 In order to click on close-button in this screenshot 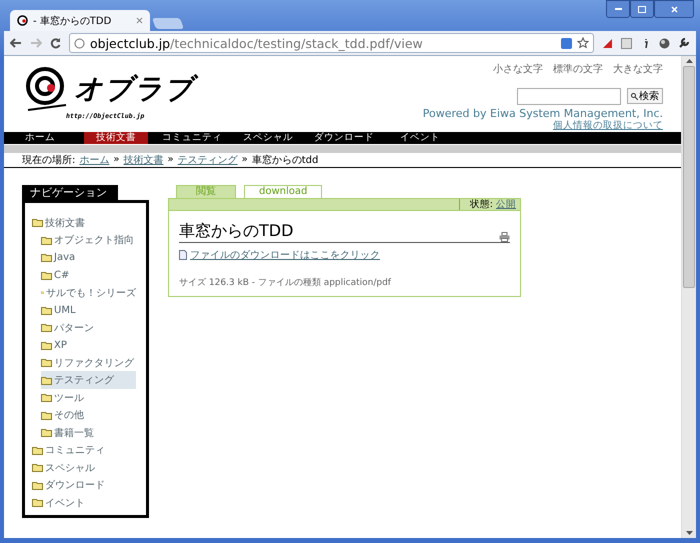, I will do `click(674, 9)`.